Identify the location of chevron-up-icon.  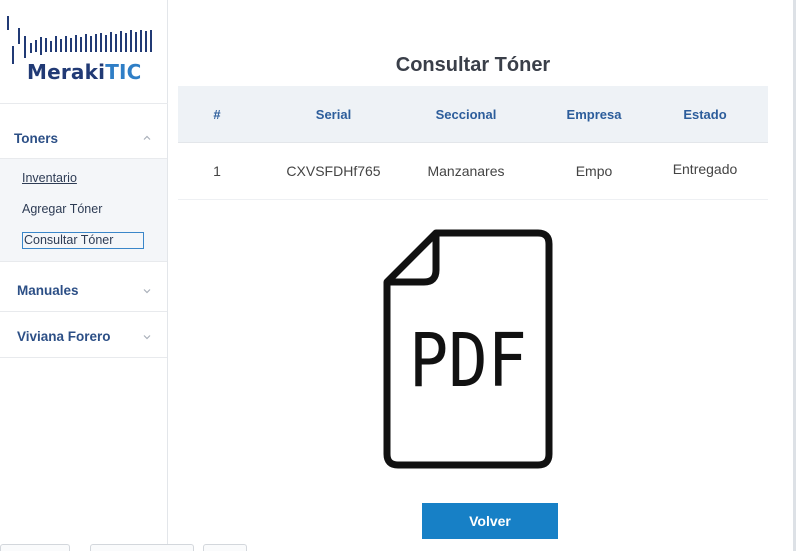
(147, 138).